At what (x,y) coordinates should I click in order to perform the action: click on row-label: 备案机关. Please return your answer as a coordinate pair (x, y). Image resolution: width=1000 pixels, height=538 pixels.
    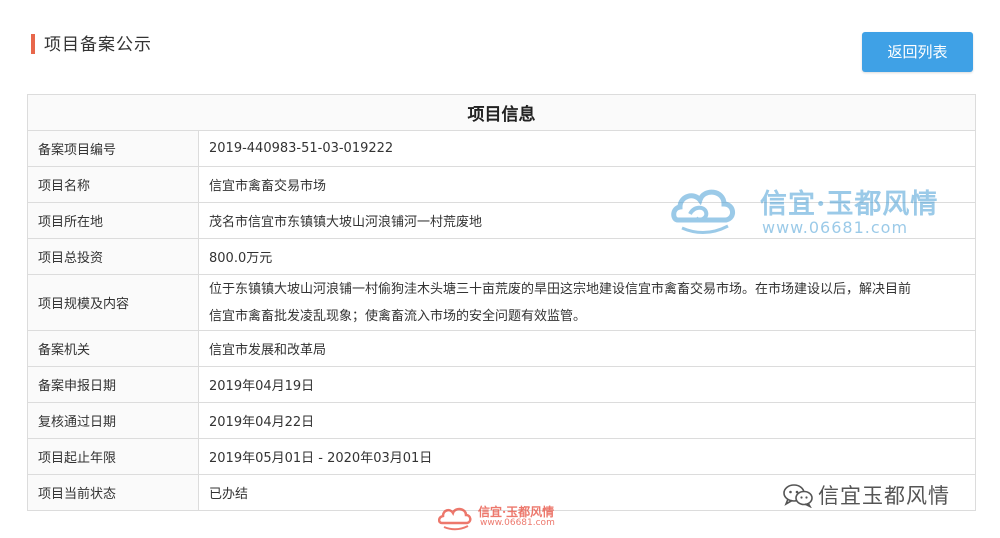
    Looking at the image, I should click on (113, 348).